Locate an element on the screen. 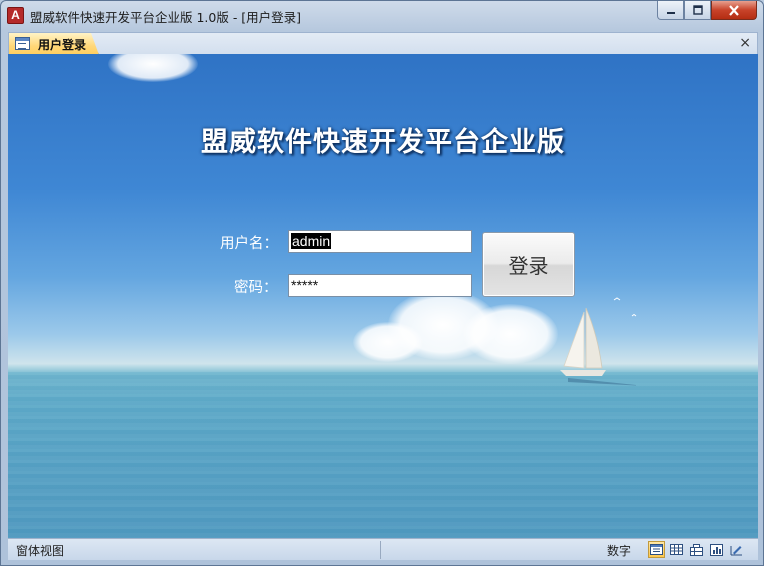 This screenshot has height=566, width=764. minimize-button is located at coordinates (670, 10).